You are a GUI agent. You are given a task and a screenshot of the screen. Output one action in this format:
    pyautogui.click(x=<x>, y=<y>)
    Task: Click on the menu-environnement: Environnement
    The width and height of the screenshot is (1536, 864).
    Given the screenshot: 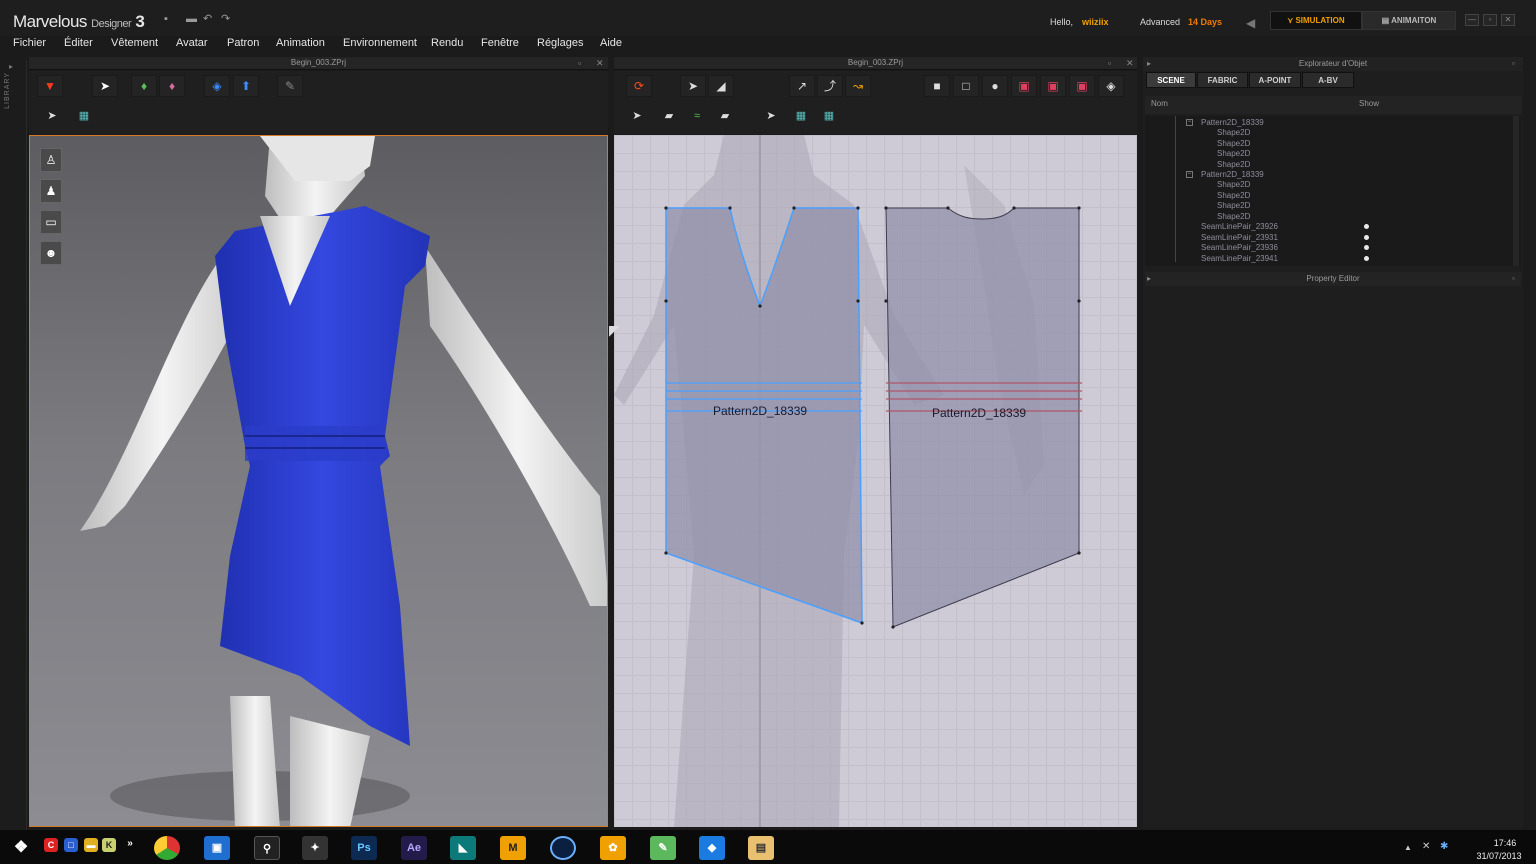 What is the action you would take?
    pyautogui.click(x=380, y=43)
    